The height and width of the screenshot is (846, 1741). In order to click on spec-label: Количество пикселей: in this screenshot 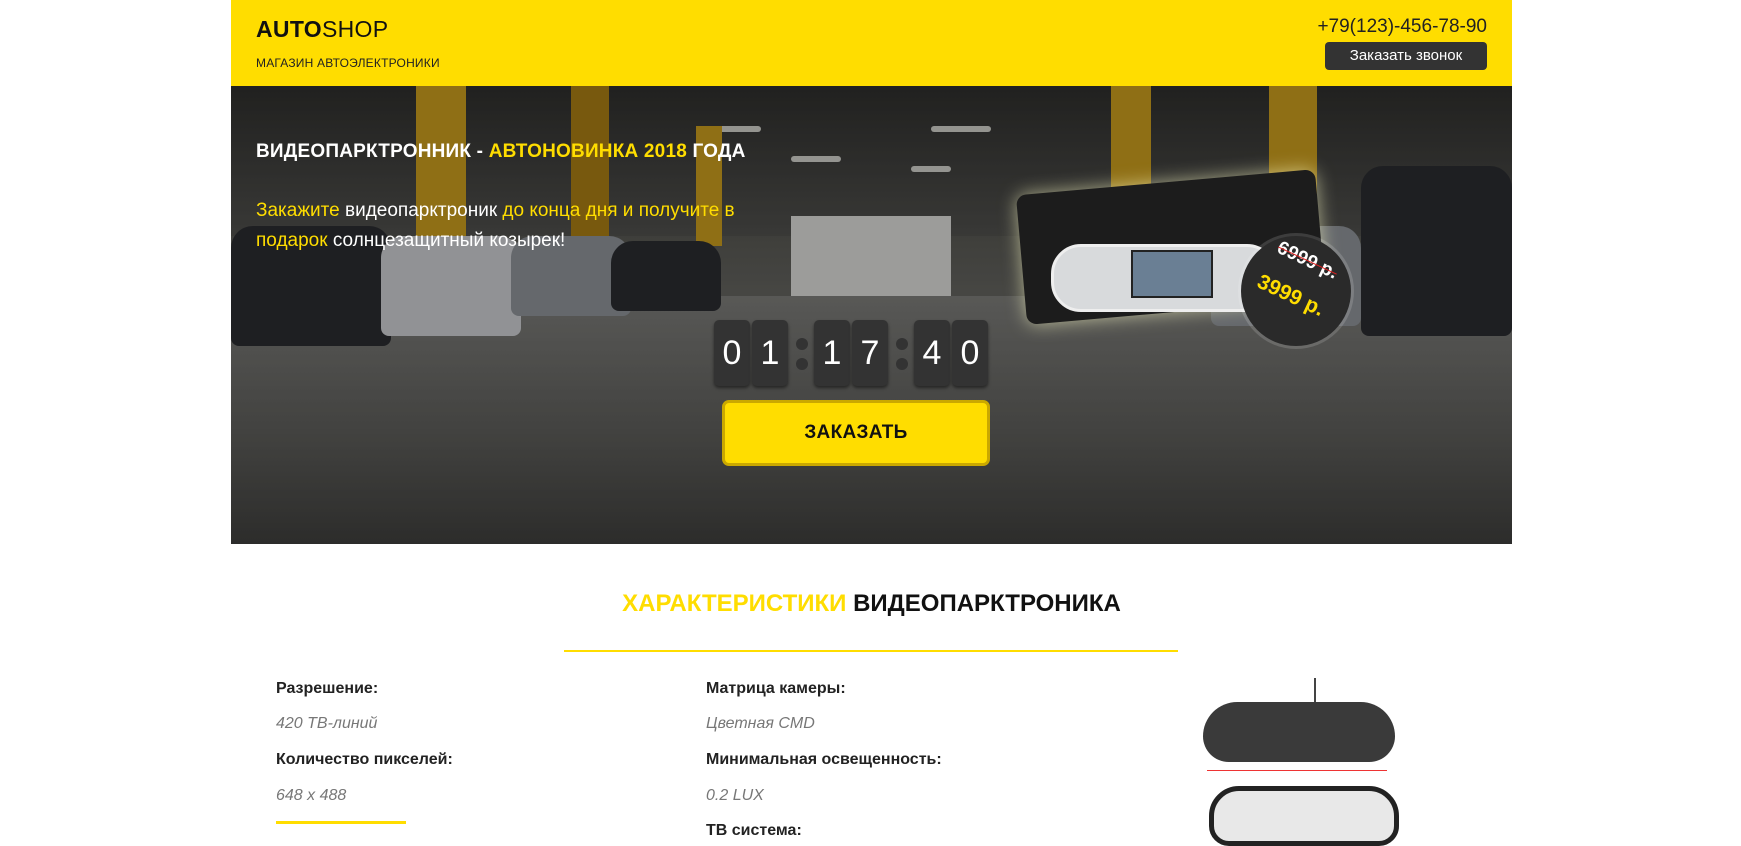, I will do `click(364, 759)`.